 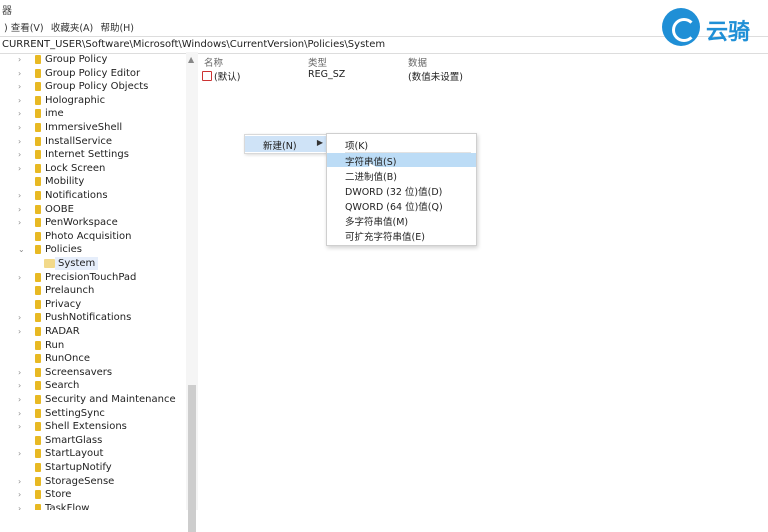 I want to click on menu-view: ) 查看(V), so click(x=24, y=27).